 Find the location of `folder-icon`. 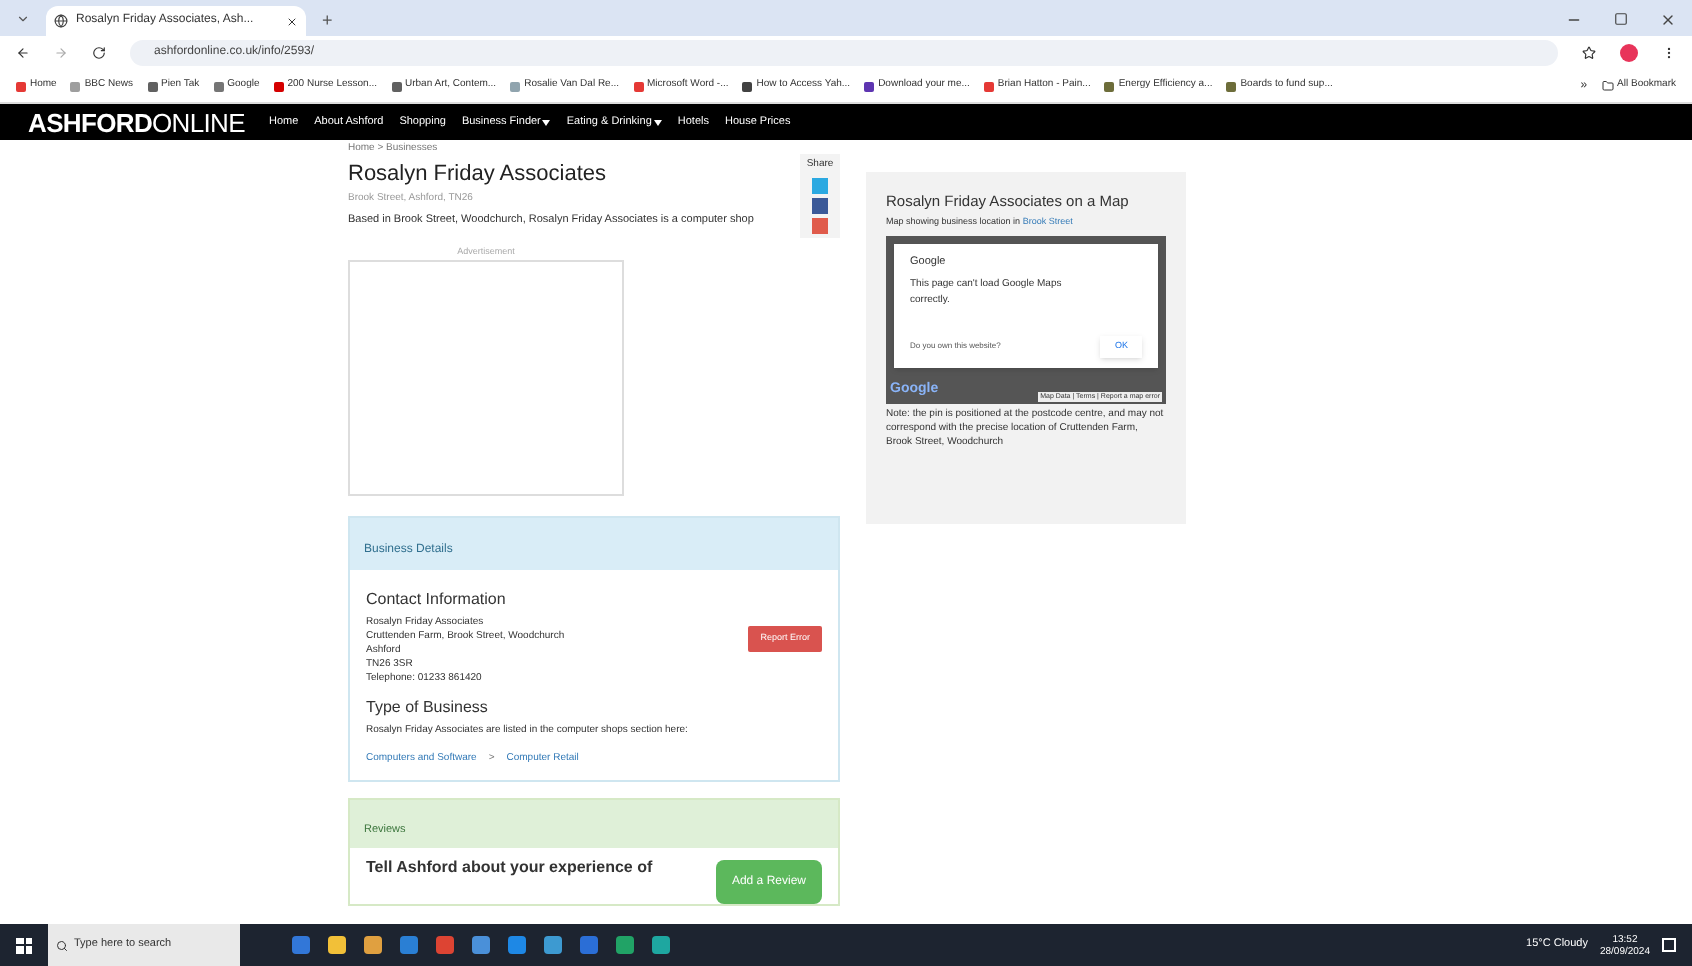

folder-icon is located at coordinates (1607, 86).